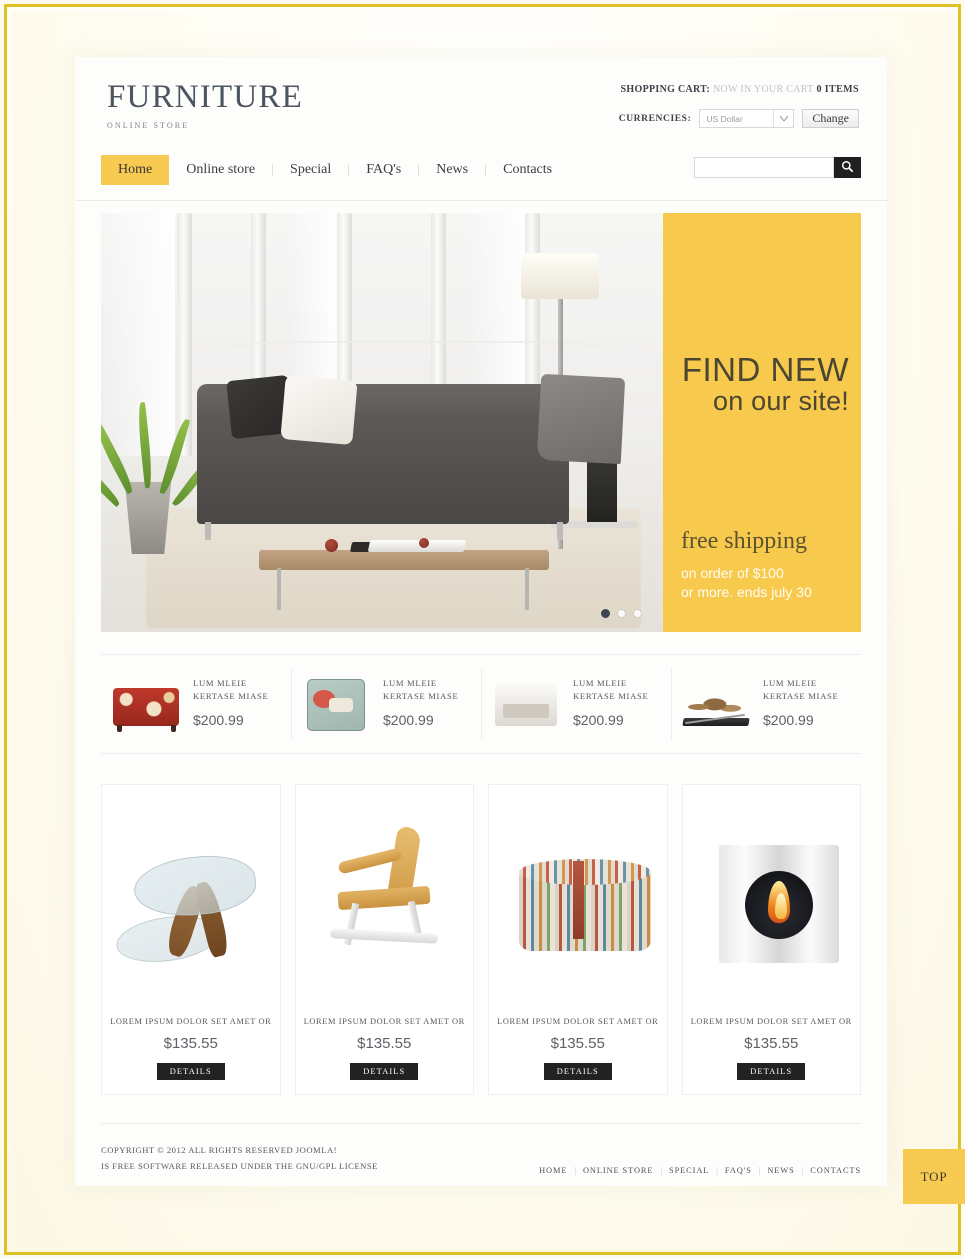  I want to click on search-box, so click(777, 167).